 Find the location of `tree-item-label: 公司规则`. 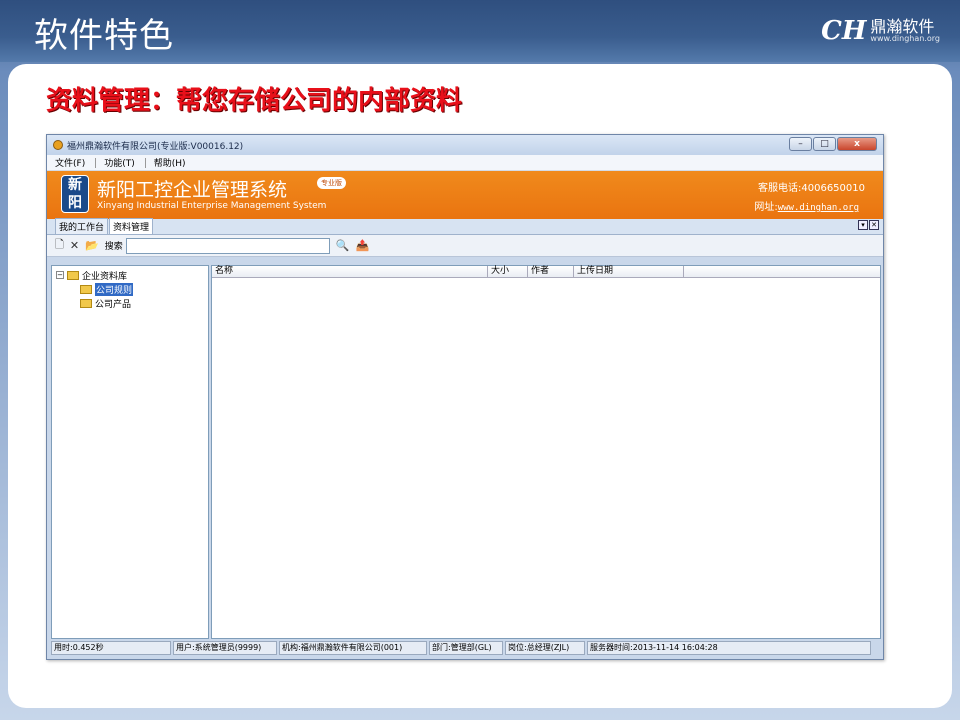

tree-item-label: 公司规则 is located at coordinates (114, 289).